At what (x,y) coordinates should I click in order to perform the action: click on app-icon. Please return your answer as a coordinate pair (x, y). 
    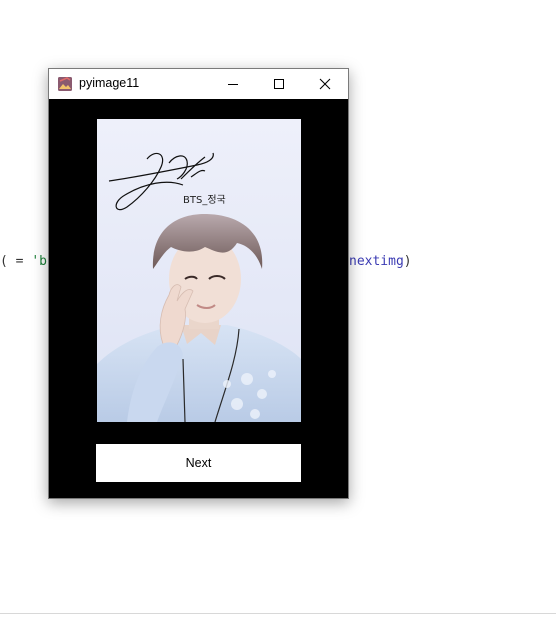
    Looking at the image, I should click on (65, 84).